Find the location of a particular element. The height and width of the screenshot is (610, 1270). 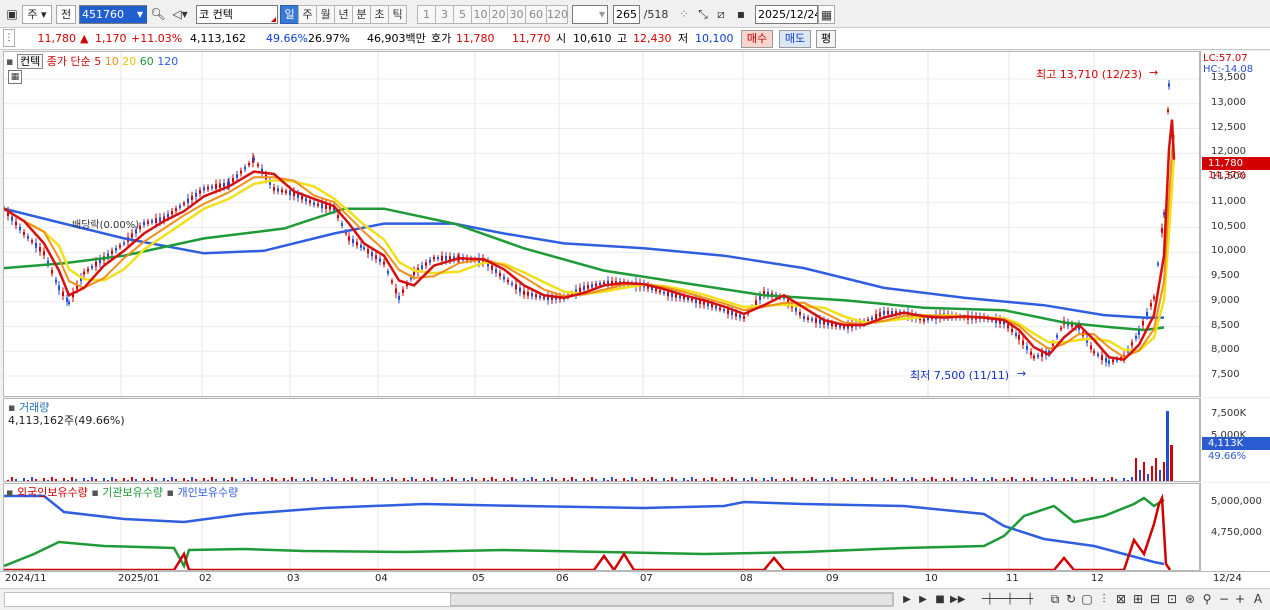

zoom-out-icon: − is located at coordinates (1224, 599).